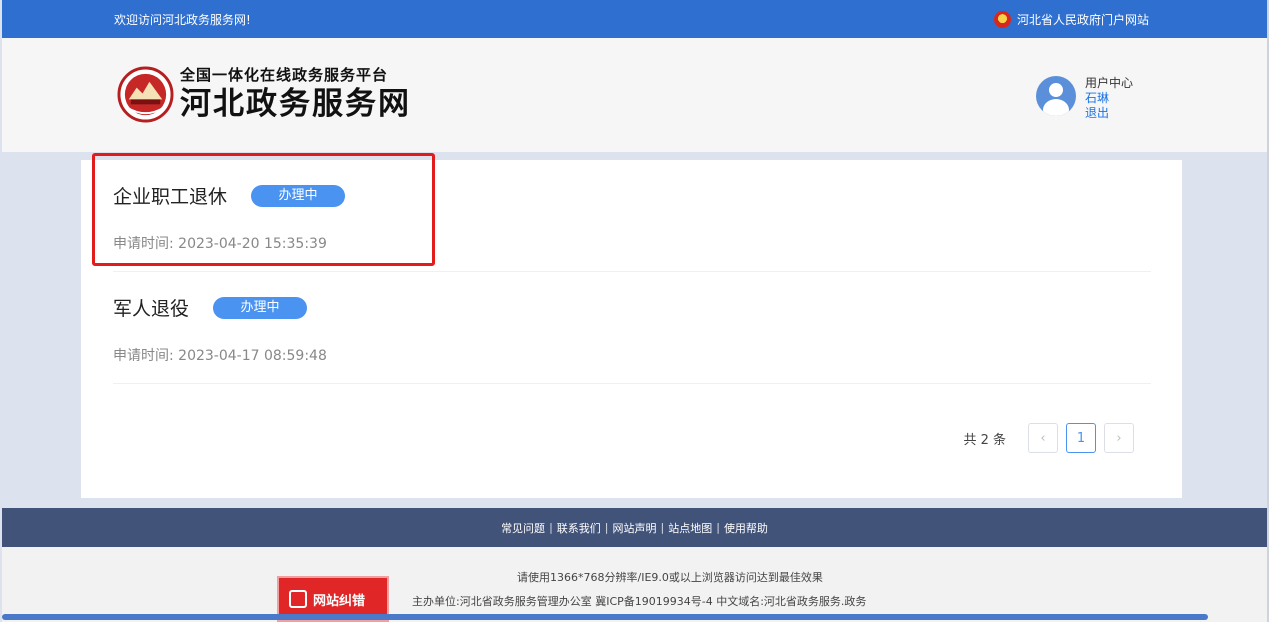 This screenshot has height=622, width=1269. I want to click on welcome-text: 欢迎访问河北政务服务网!, so click(182, 20).